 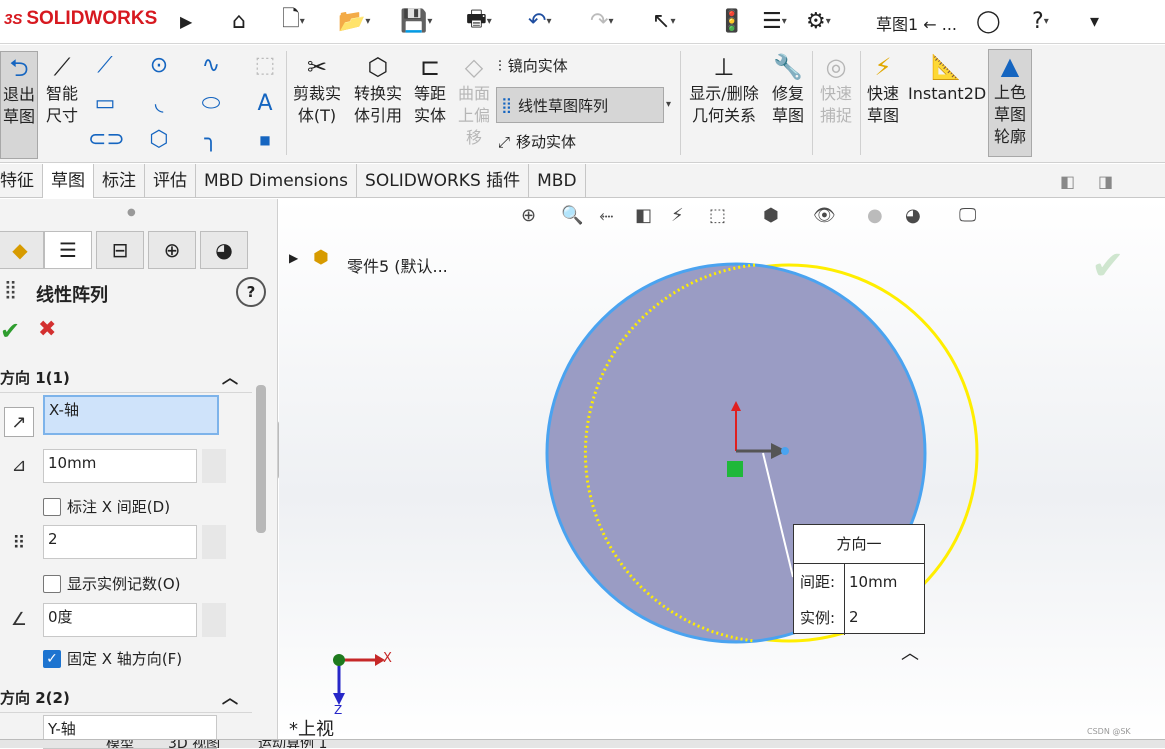 What do you see at coordinates (214, 620) in the screenshot?
I see `angle-spinner` at bounding box center [214, 620].